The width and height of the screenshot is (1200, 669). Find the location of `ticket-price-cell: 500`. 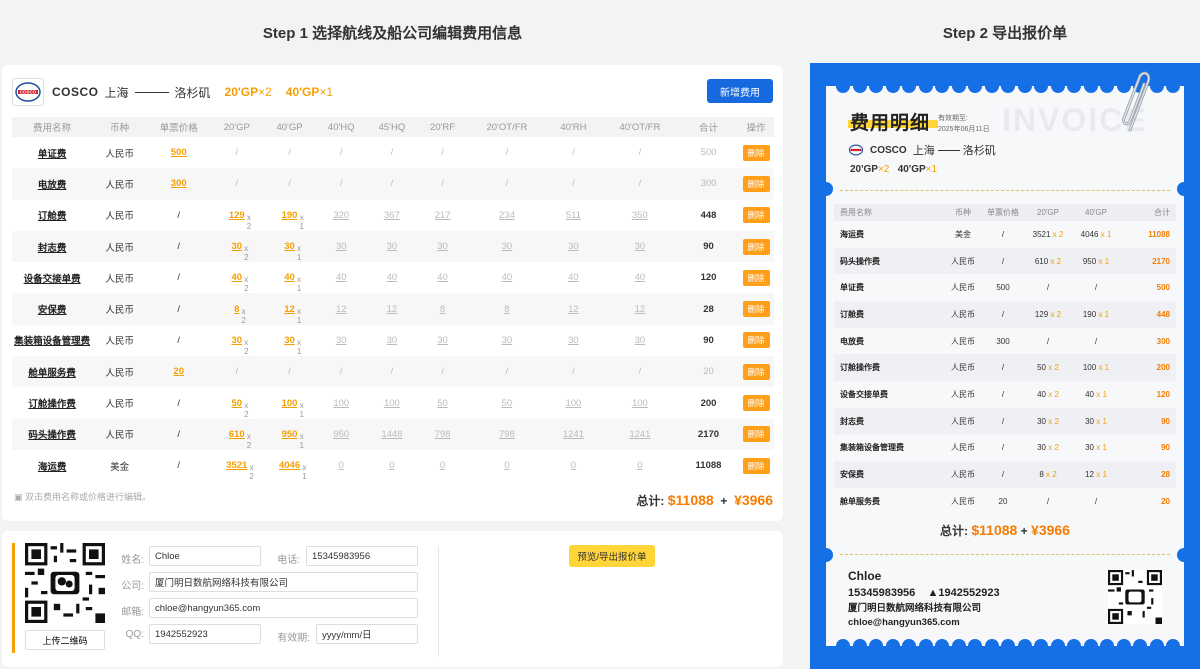

ticket-price-cell: 500 is located at coordinates (178, 152).